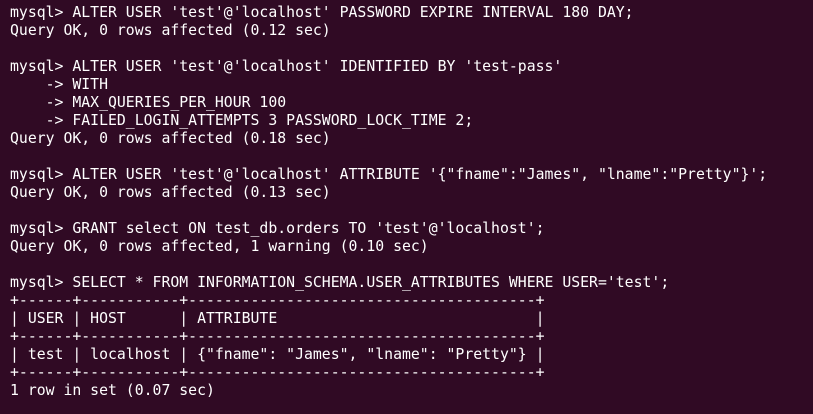  I want to click on query-result-line: Query OK, 0 rows affected (0.18 sec), so click(170, 138).